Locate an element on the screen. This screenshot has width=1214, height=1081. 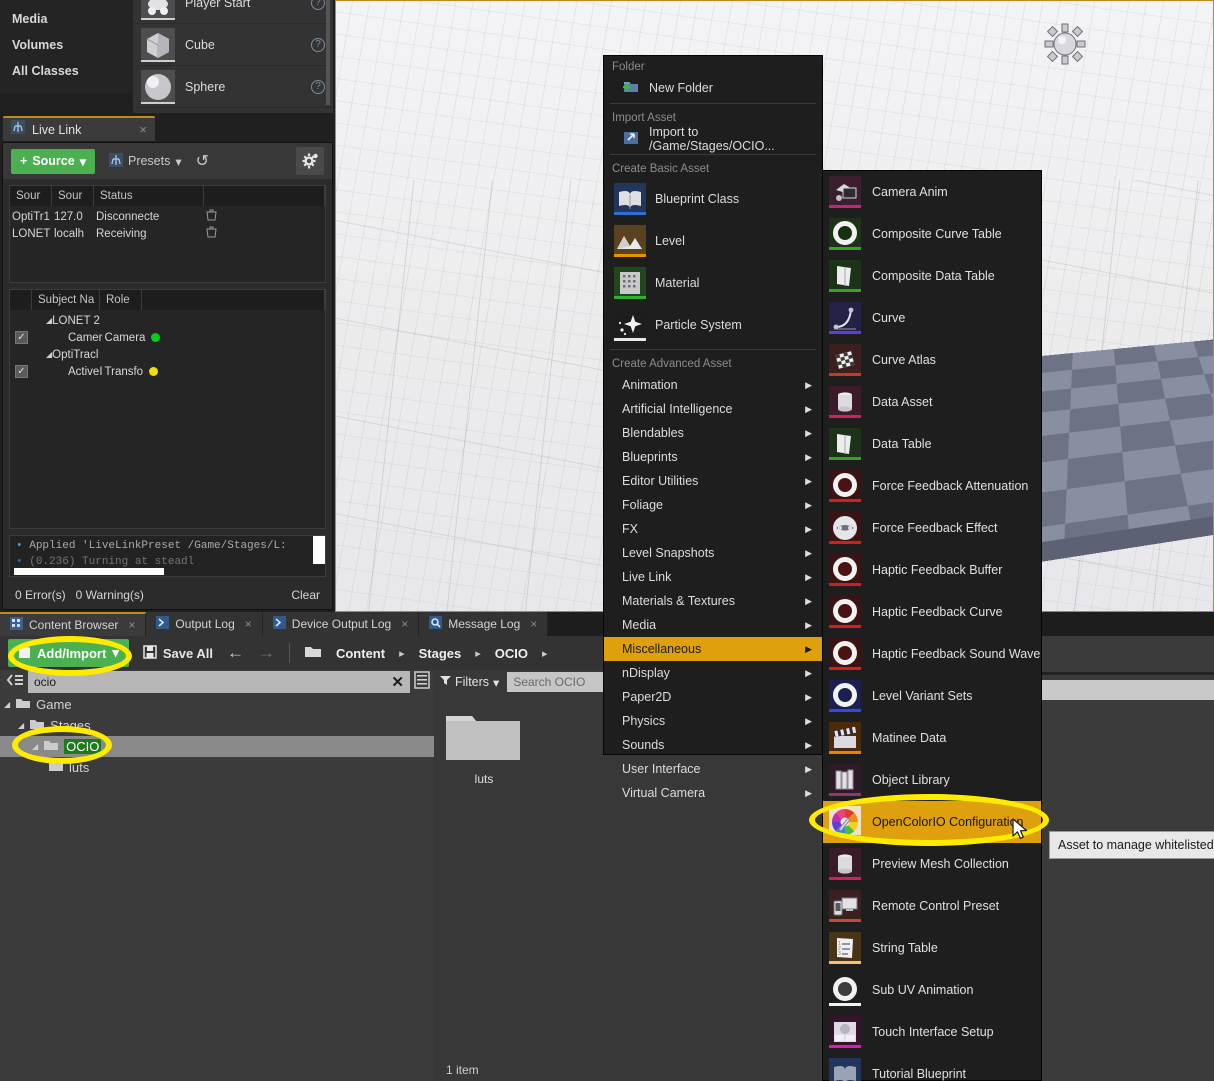
tree-row-luts: luts is located at coordinates (217, 767).